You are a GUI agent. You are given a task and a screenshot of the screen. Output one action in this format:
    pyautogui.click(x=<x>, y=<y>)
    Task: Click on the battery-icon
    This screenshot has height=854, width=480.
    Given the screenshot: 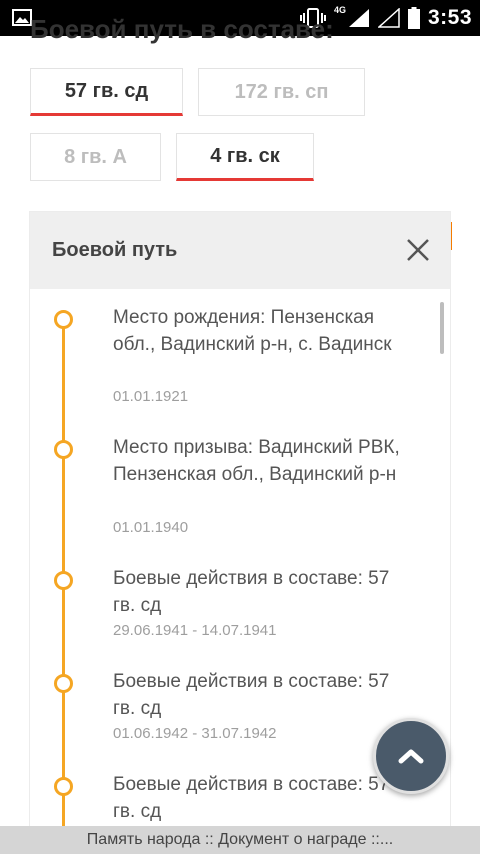 What is the action you would take?
    pyautogui.click(x=413, y=18)
    